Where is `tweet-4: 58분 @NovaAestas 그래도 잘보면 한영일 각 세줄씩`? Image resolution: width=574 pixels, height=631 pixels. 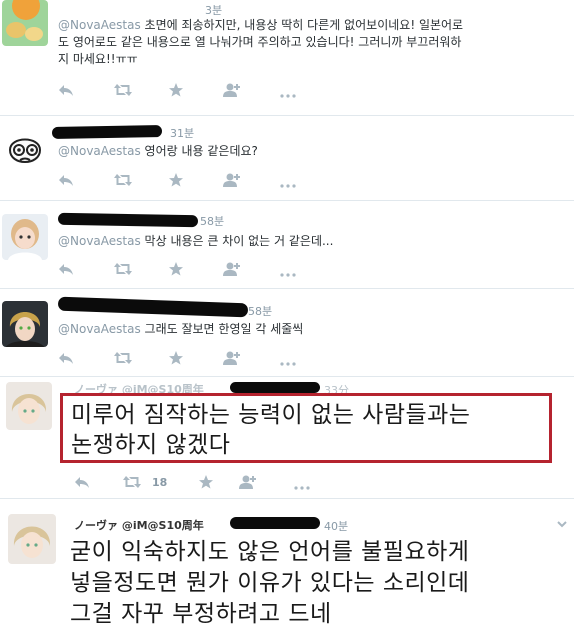 tweet-4: 58분 @NovaAestas 그래도 잘보면 한영일 각 세줄씩 is located at coordinates (287, 337).